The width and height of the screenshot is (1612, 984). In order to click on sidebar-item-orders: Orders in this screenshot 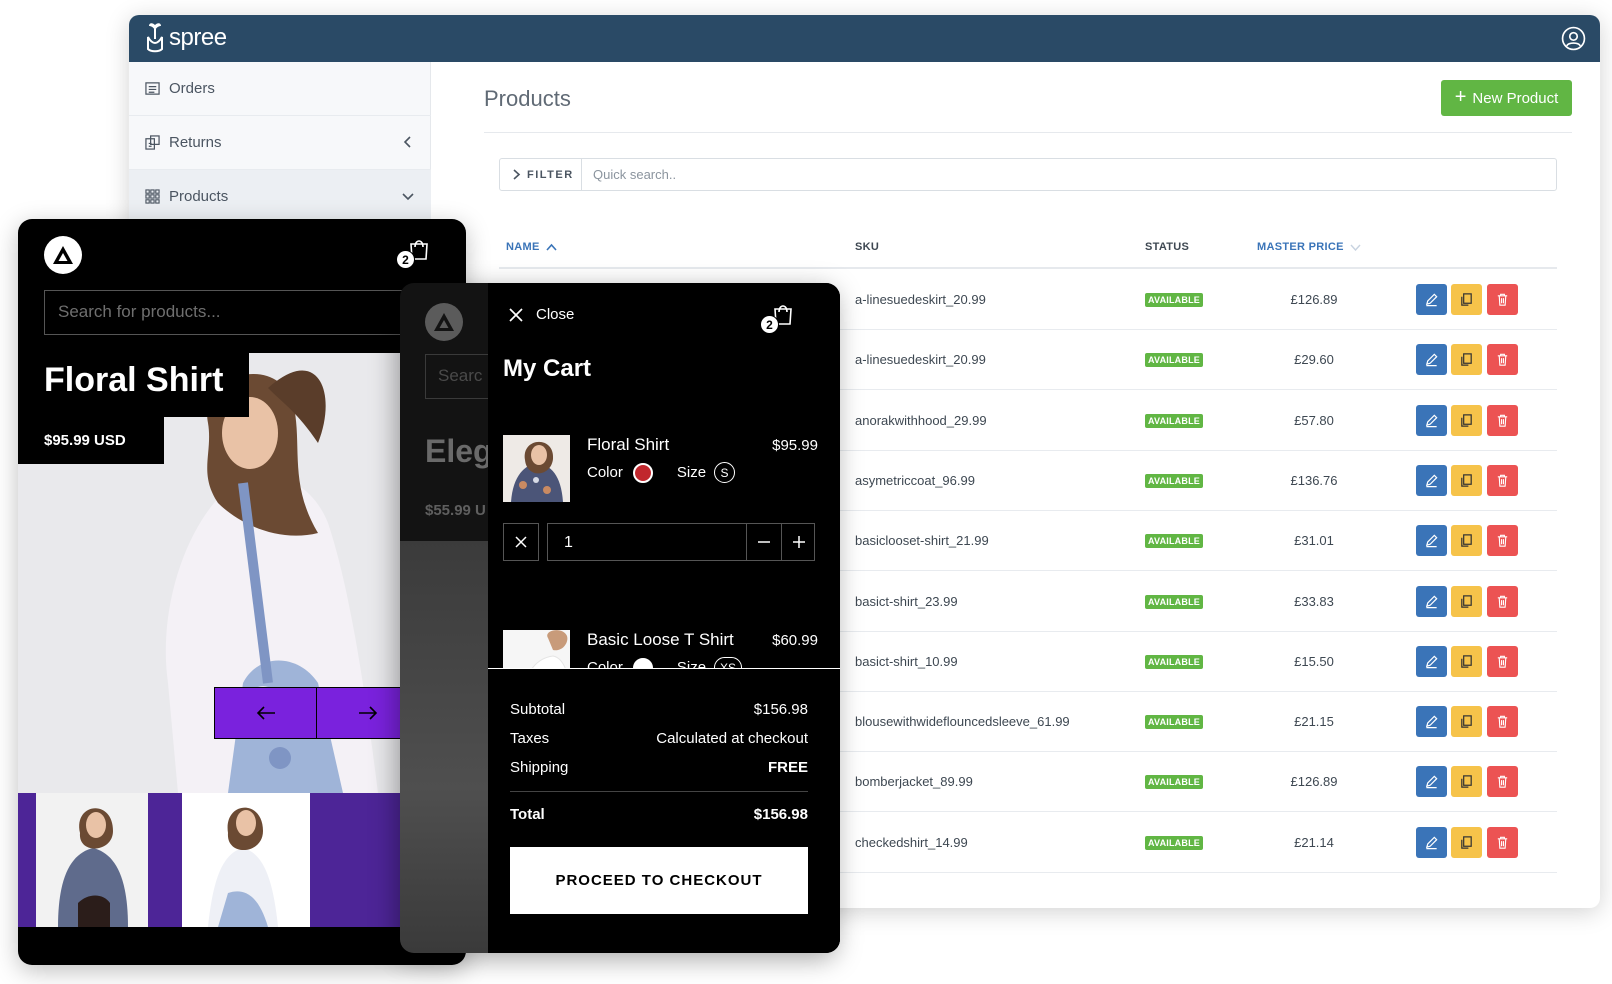, I will do `click(280, 89)`.